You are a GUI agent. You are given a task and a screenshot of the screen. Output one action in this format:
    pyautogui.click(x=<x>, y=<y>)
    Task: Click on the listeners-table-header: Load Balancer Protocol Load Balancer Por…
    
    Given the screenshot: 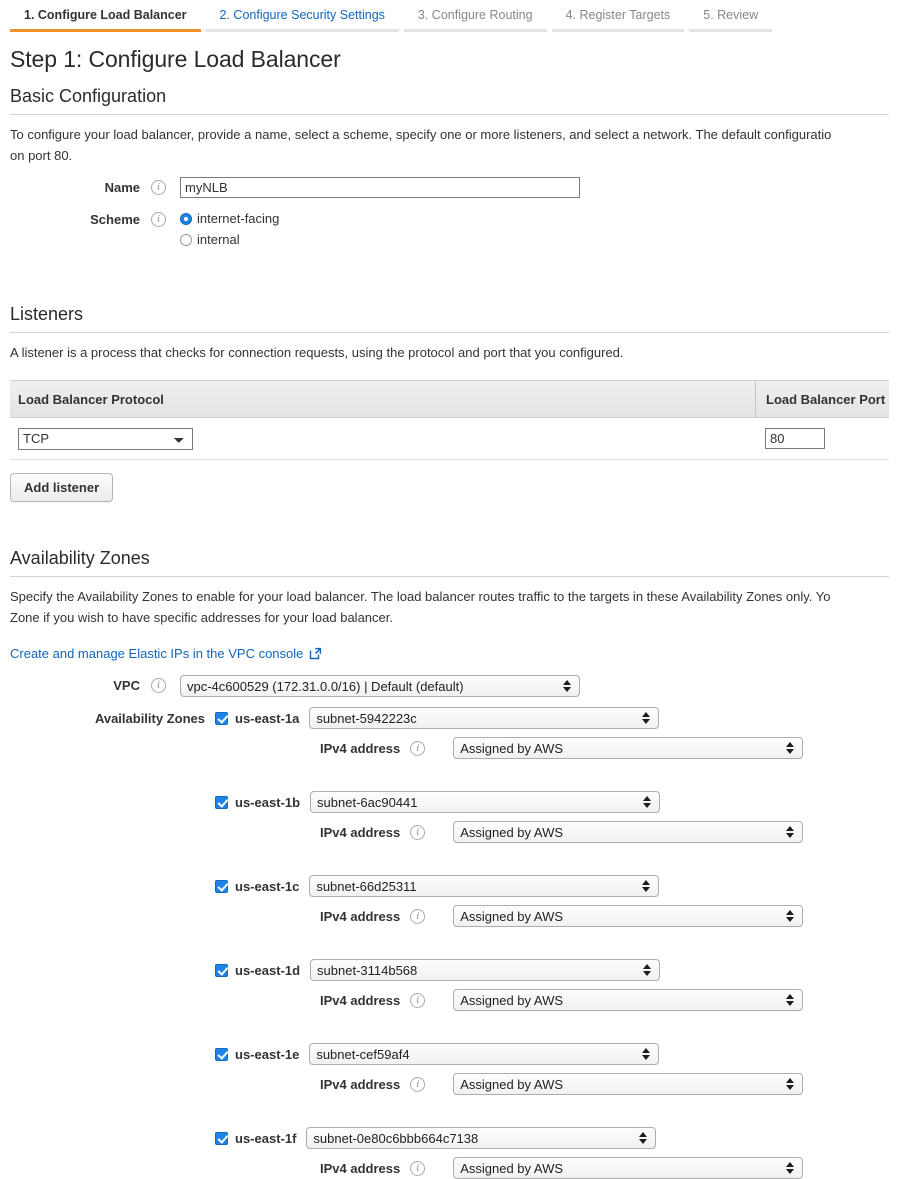 What is the action you would take?
    pyautogui.click(x=449, y=399)
    